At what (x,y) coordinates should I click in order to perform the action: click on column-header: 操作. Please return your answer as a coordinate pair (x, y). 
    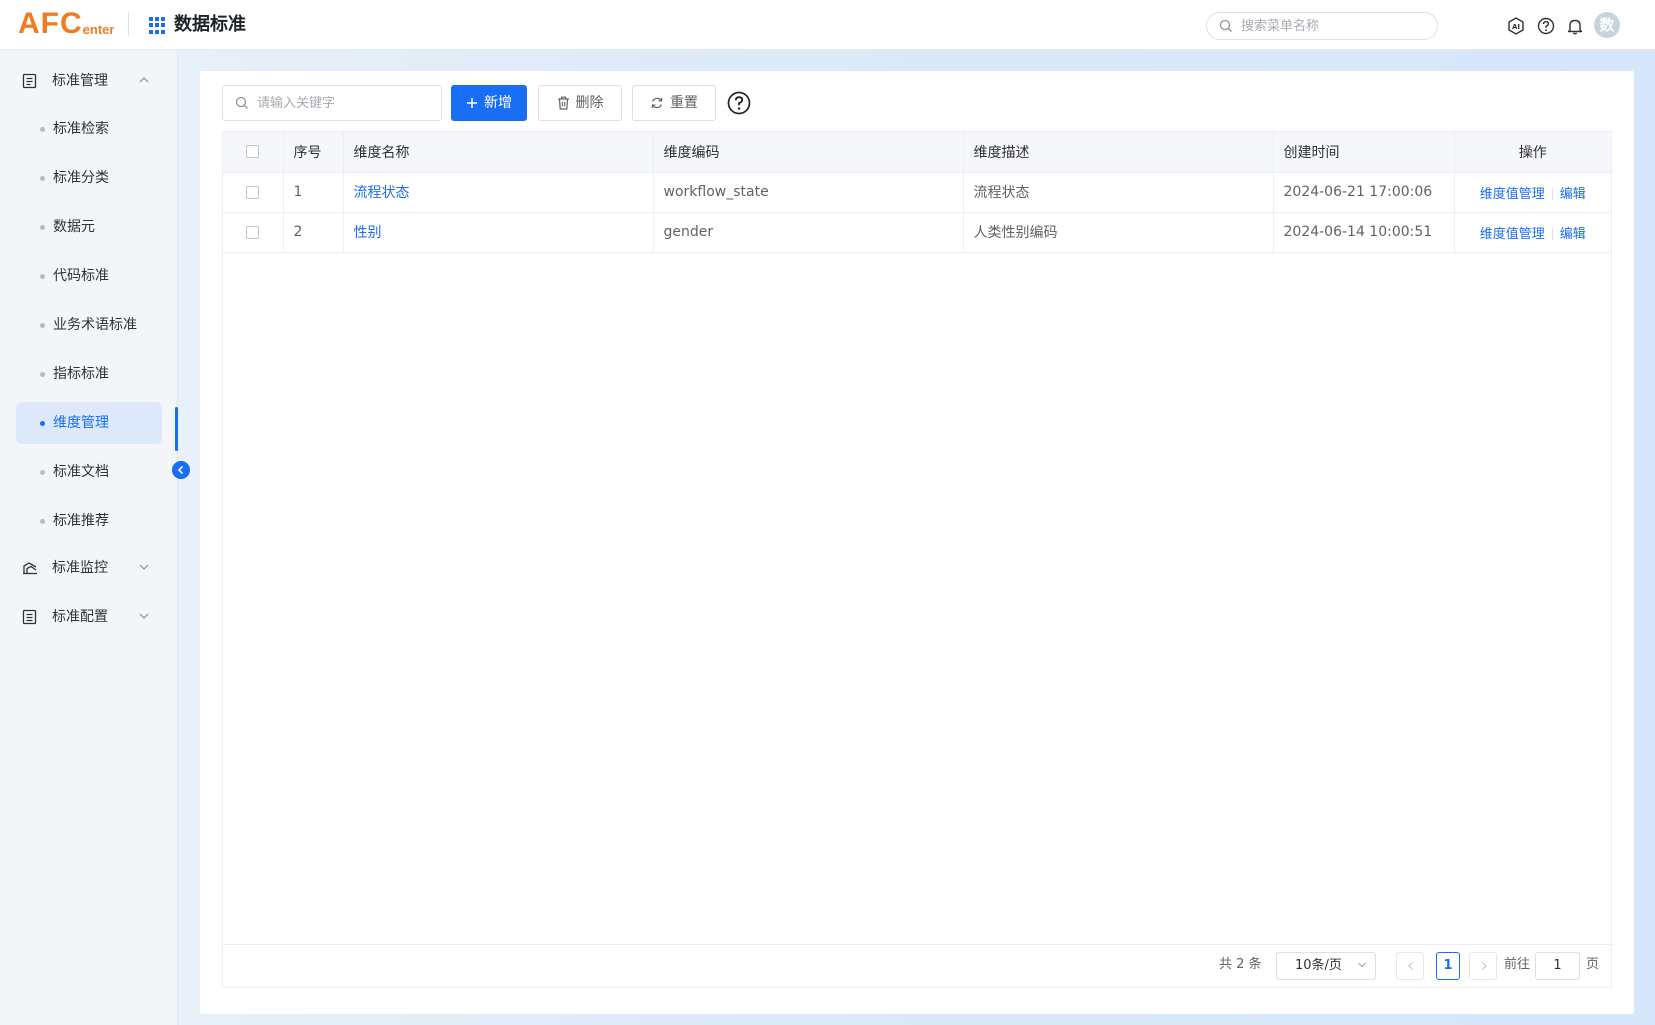
    Looking at the image, I should click on (1532, 152).